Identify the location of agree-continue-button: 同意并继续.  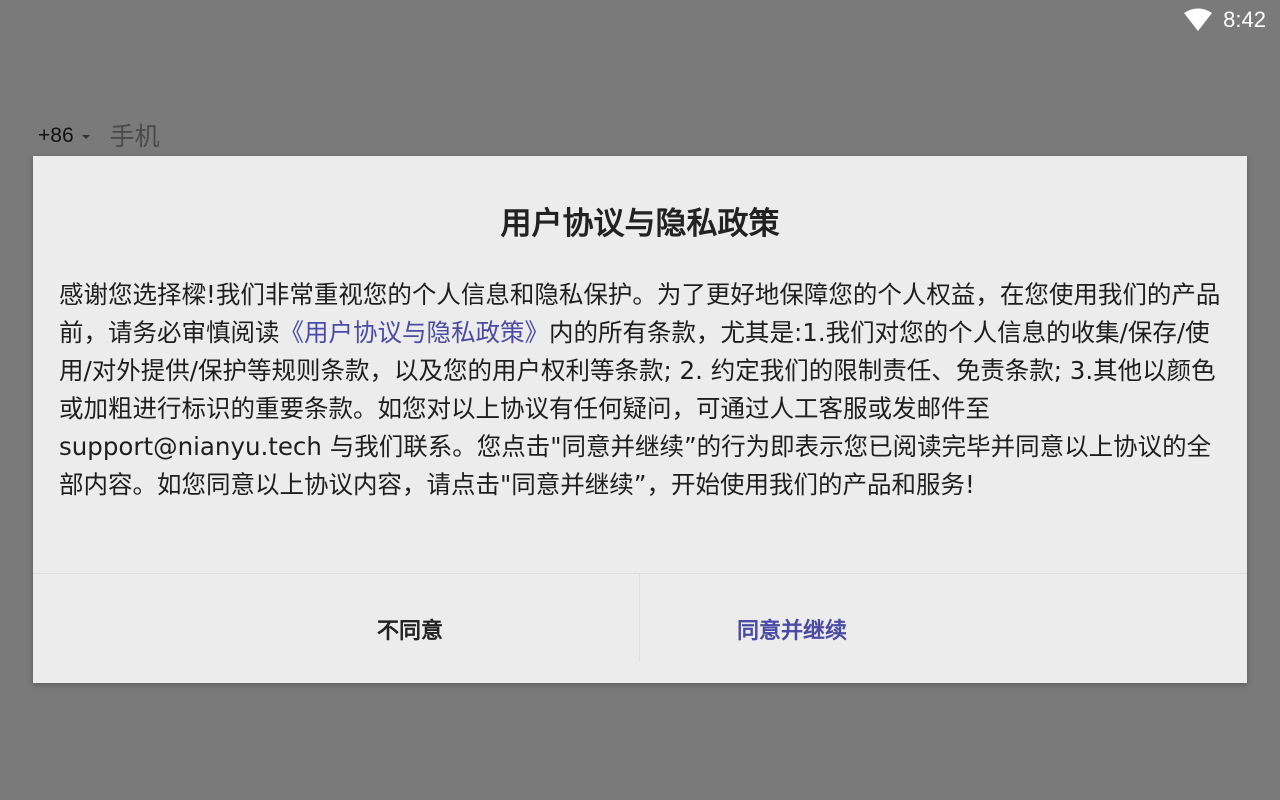
(943, 628).